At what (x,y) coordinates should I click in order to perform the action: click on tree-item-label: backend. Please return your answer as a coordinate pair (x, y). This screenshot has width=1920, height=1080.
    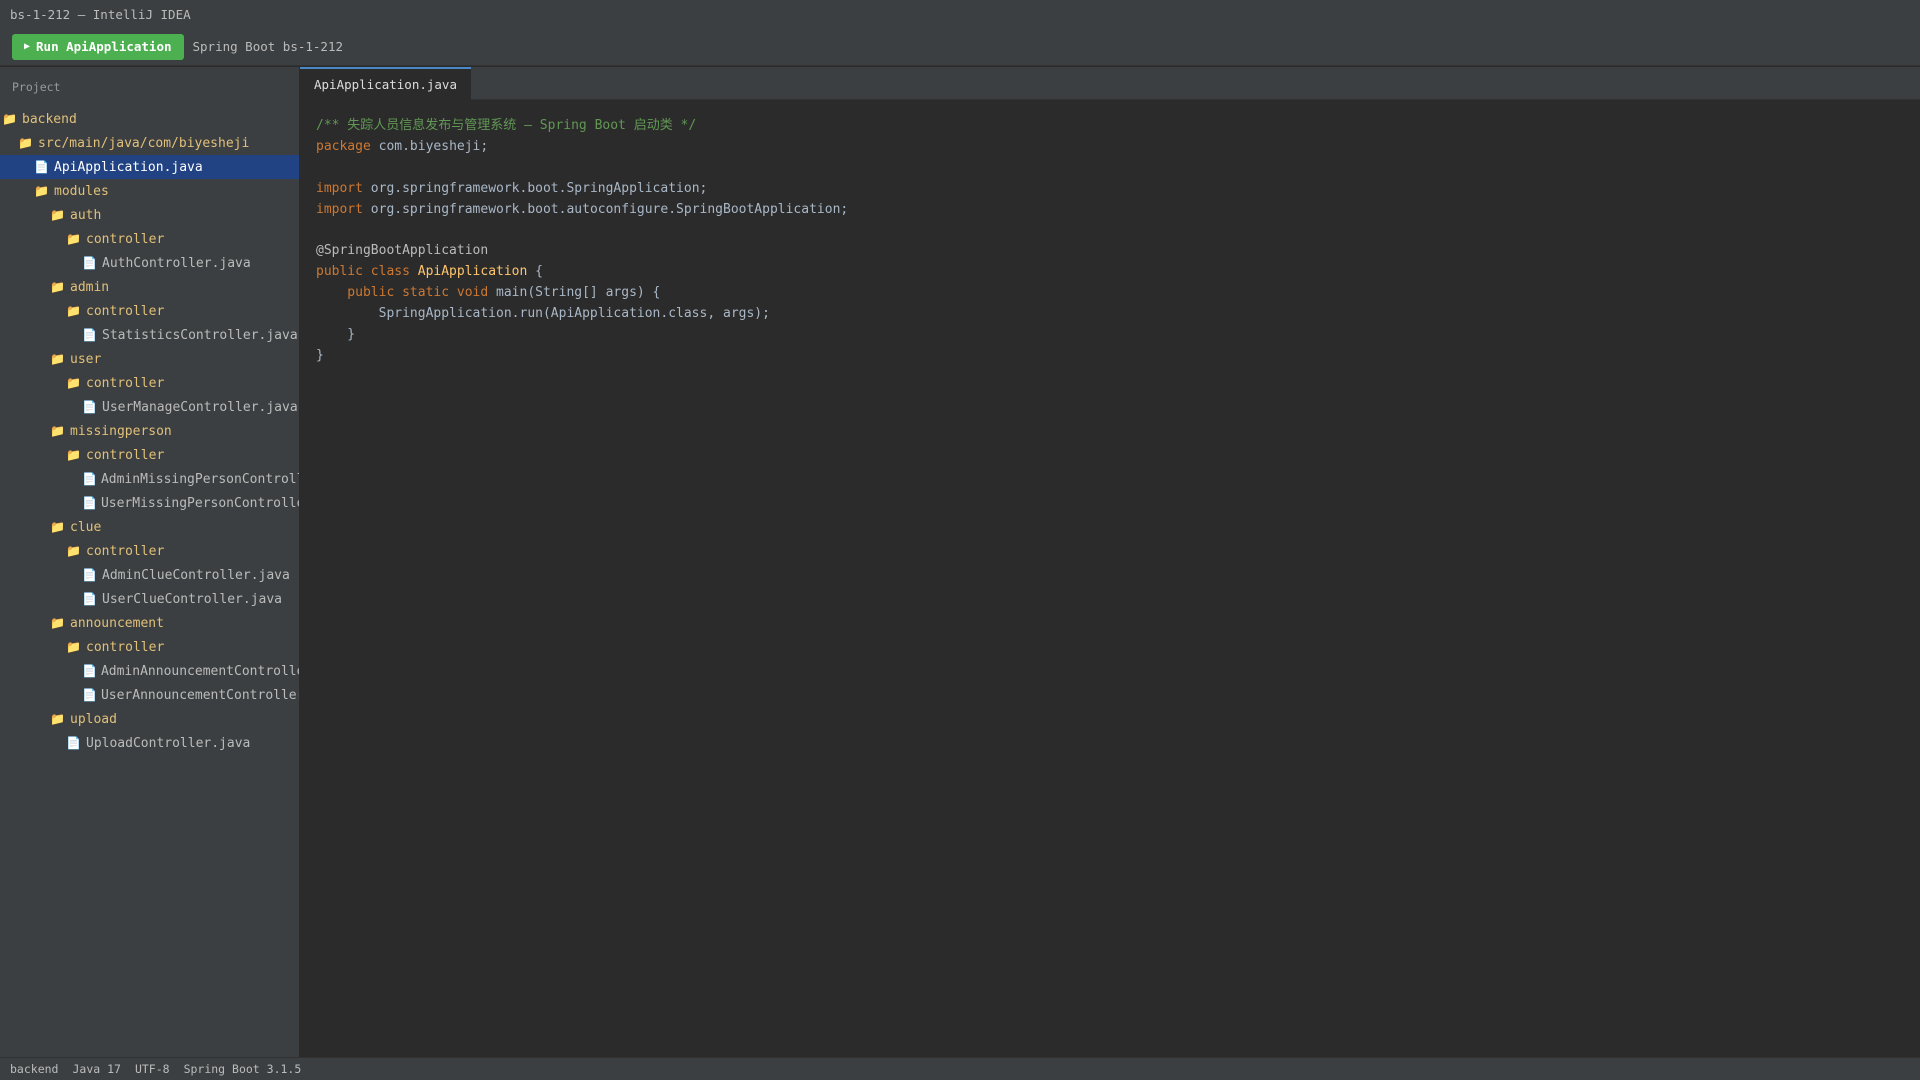
    Looking at the image, I should click on (49, 119).